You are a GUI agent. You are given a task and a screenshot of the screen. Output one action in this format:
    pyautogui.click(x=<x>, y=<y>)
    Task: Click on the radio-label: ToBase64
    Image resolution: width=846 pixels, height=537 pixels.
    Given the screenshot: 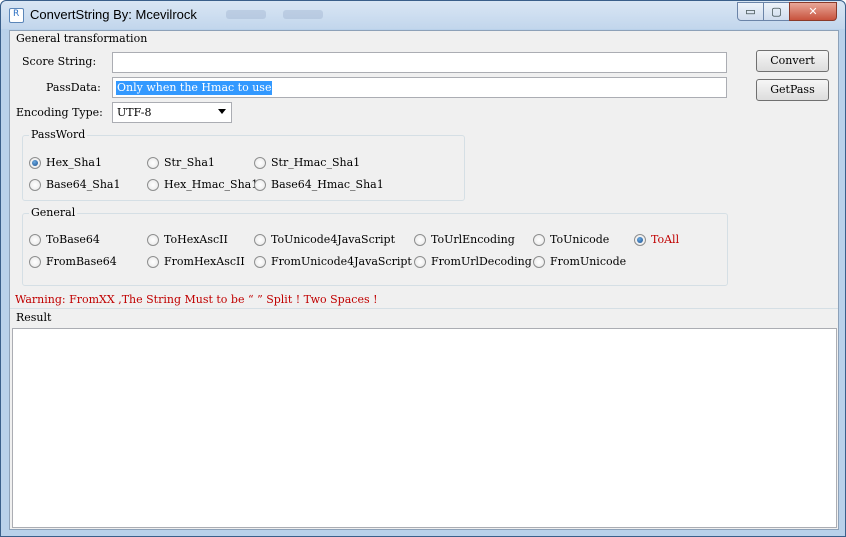 What is the action you would take?
    pyautogui.click(x=73, y=239)
    